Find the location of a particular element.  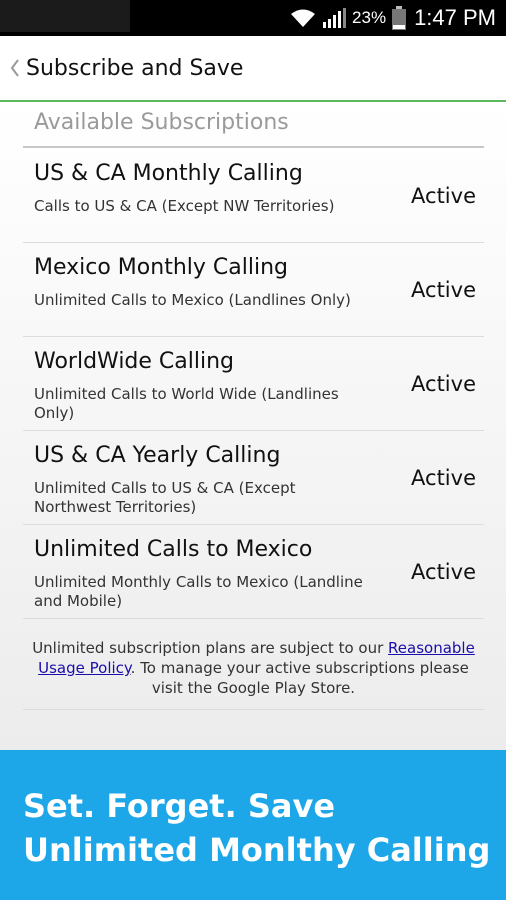

subscription-title: US & CA Monthly Calling is located at coordinates (168, 173).